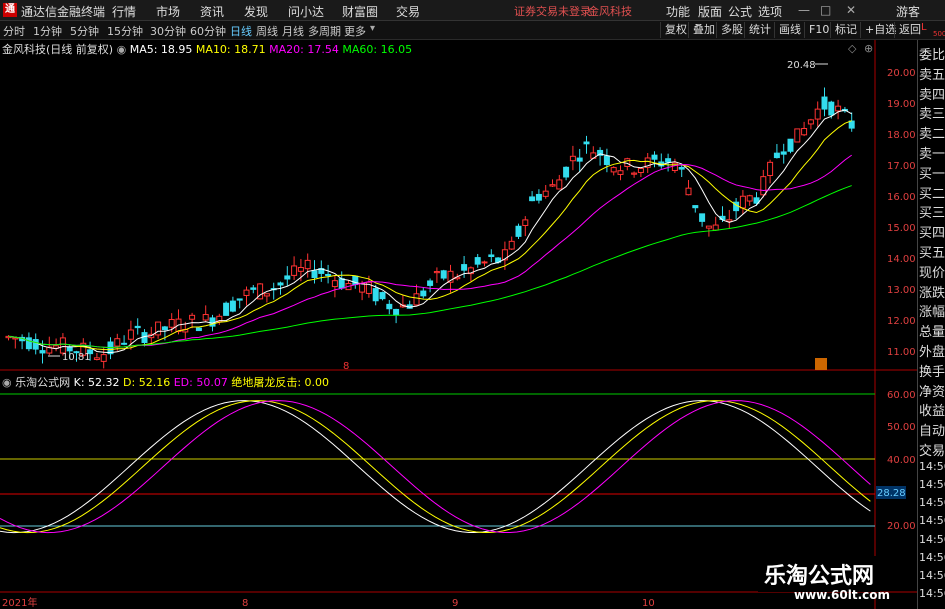 This screenshot has height=609, width=945. What do you see at coordinates (789, 30) in the screenshot?
I see `tool-draw-button: 画线` at bounding box center [789, 30].